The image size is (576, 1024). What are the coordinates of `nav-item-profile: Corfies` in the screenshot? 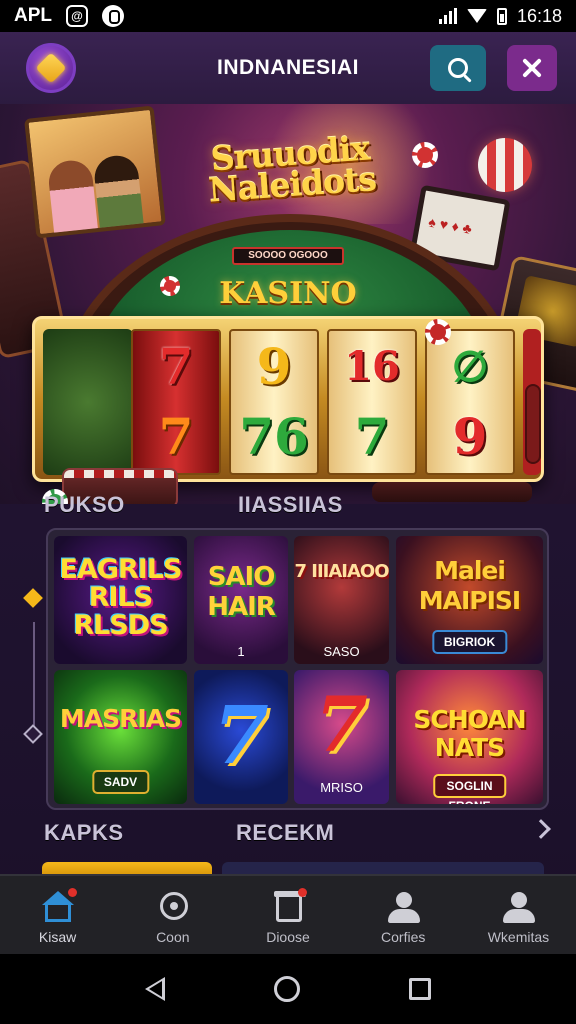 It's located at (403, 915).